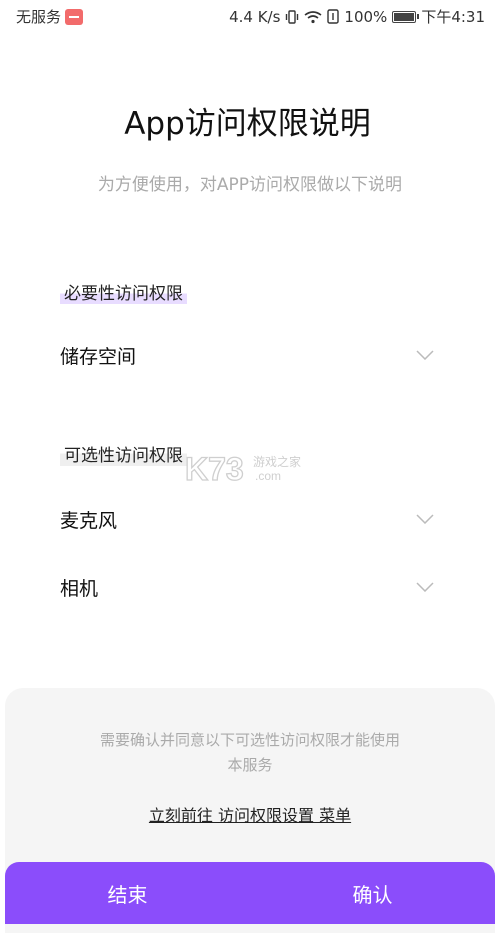 The height and width of the screenshot is (933, 495). I want to click on action-bar: 结束 确认, so click(250, 893).